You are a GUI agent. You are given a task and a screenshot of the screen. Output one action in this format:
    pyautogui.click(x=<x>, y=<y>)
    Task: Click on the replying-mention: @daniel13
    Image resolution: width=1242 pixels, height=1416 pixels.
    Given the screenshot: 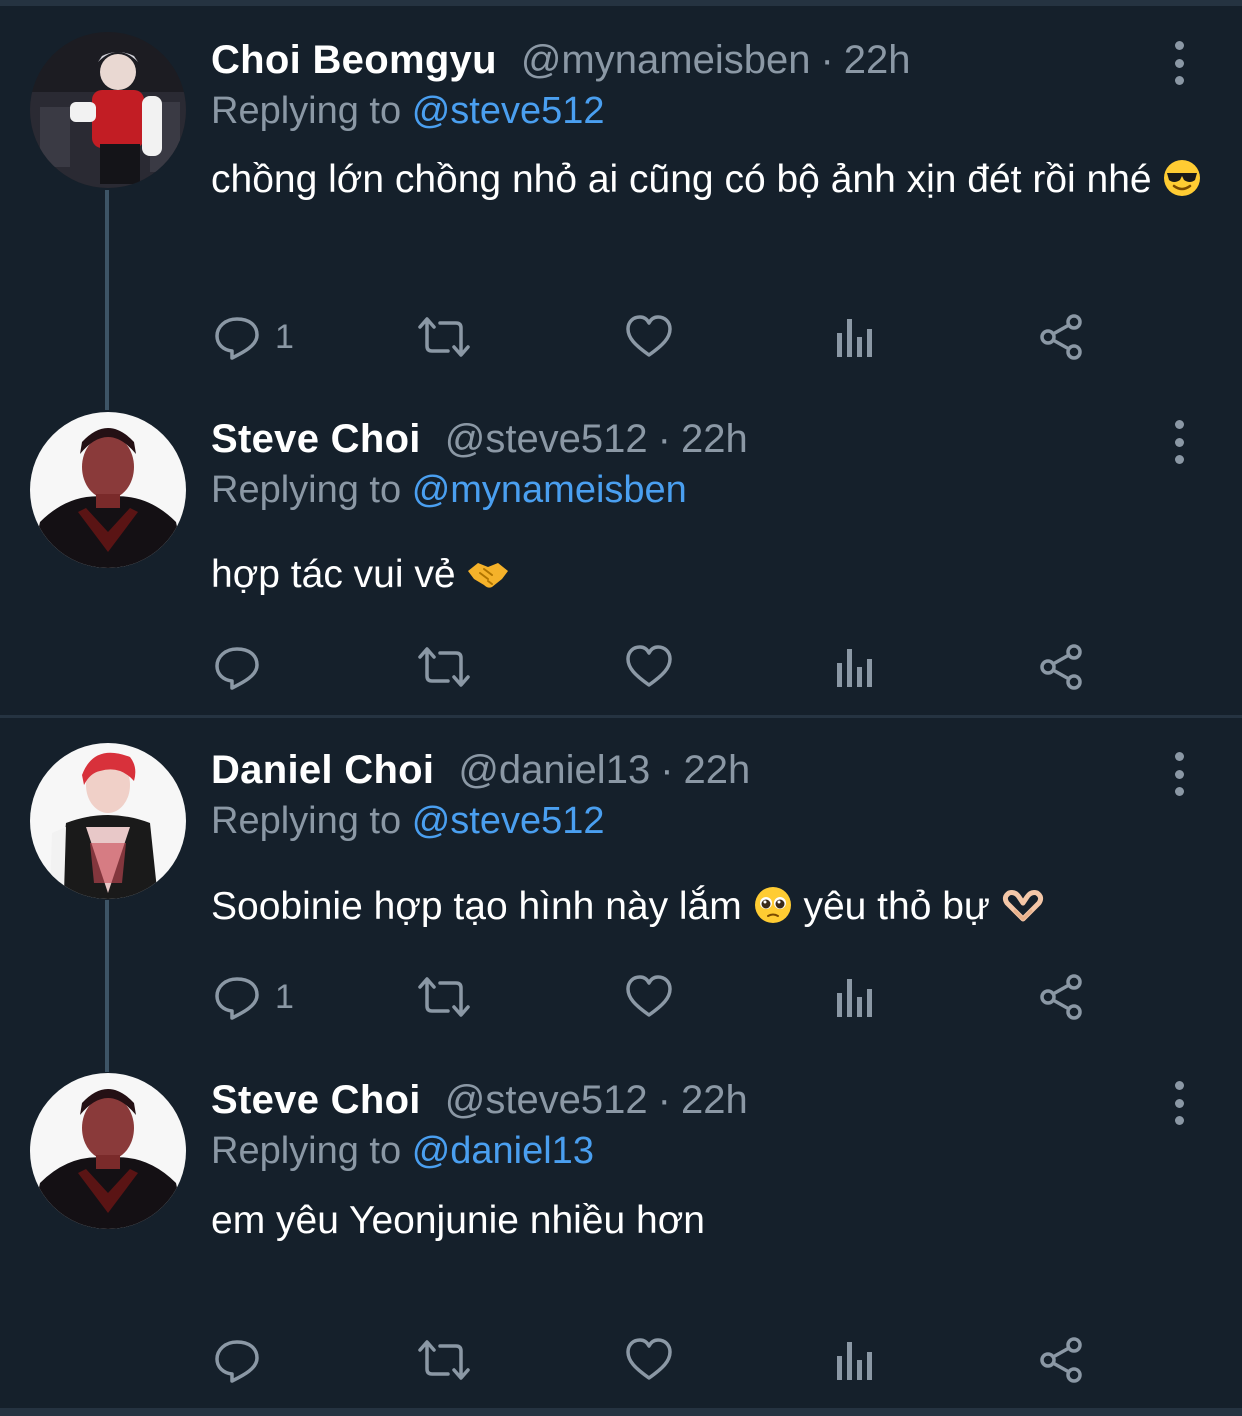 What is the action you would take?
    pyautogui.click(x=503, y=1151)
    